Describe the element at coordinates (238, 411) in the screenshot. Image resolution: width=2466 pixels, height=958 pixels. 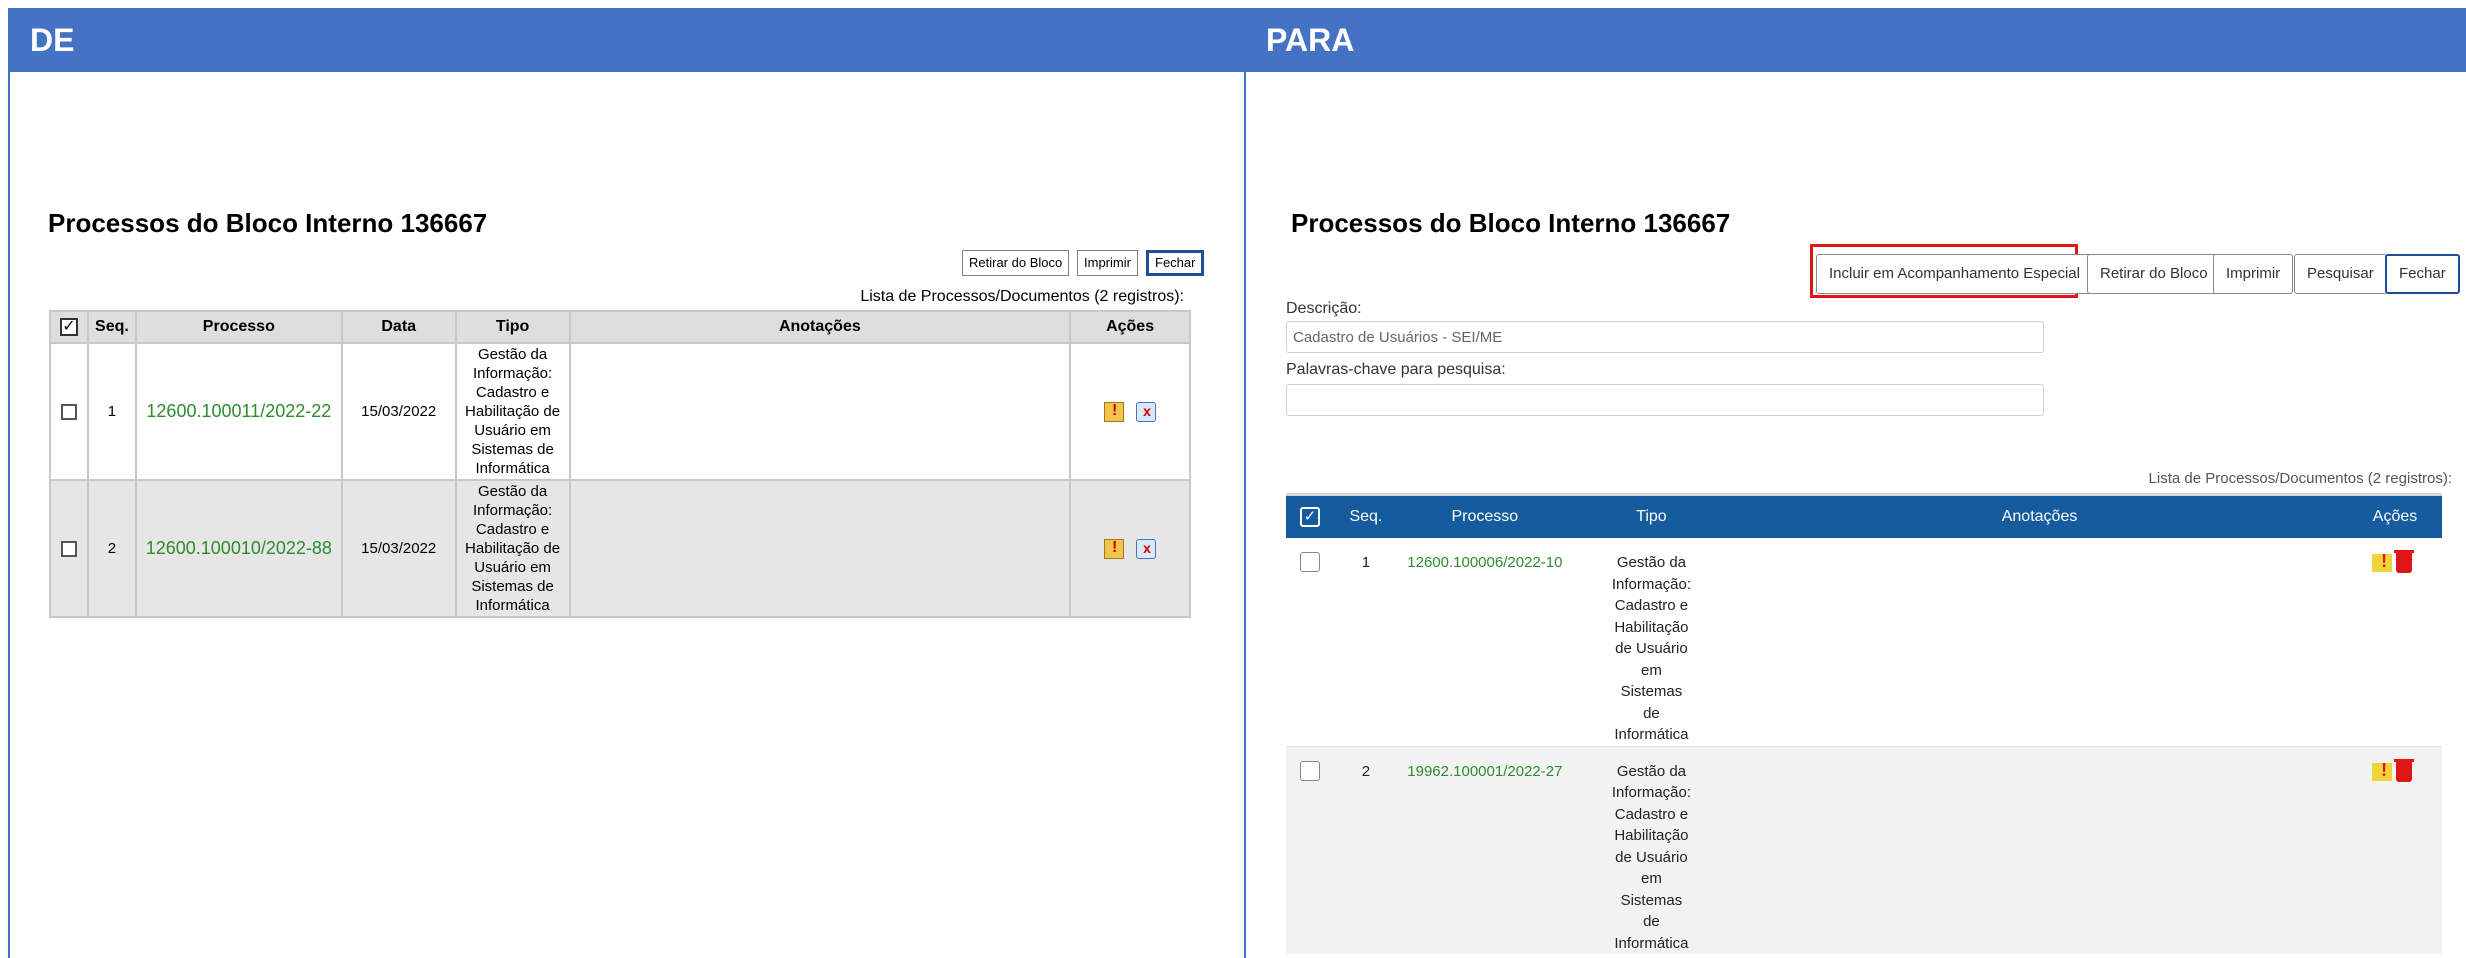
I see `processo-link: 12600.100011/2022-22` at that location.